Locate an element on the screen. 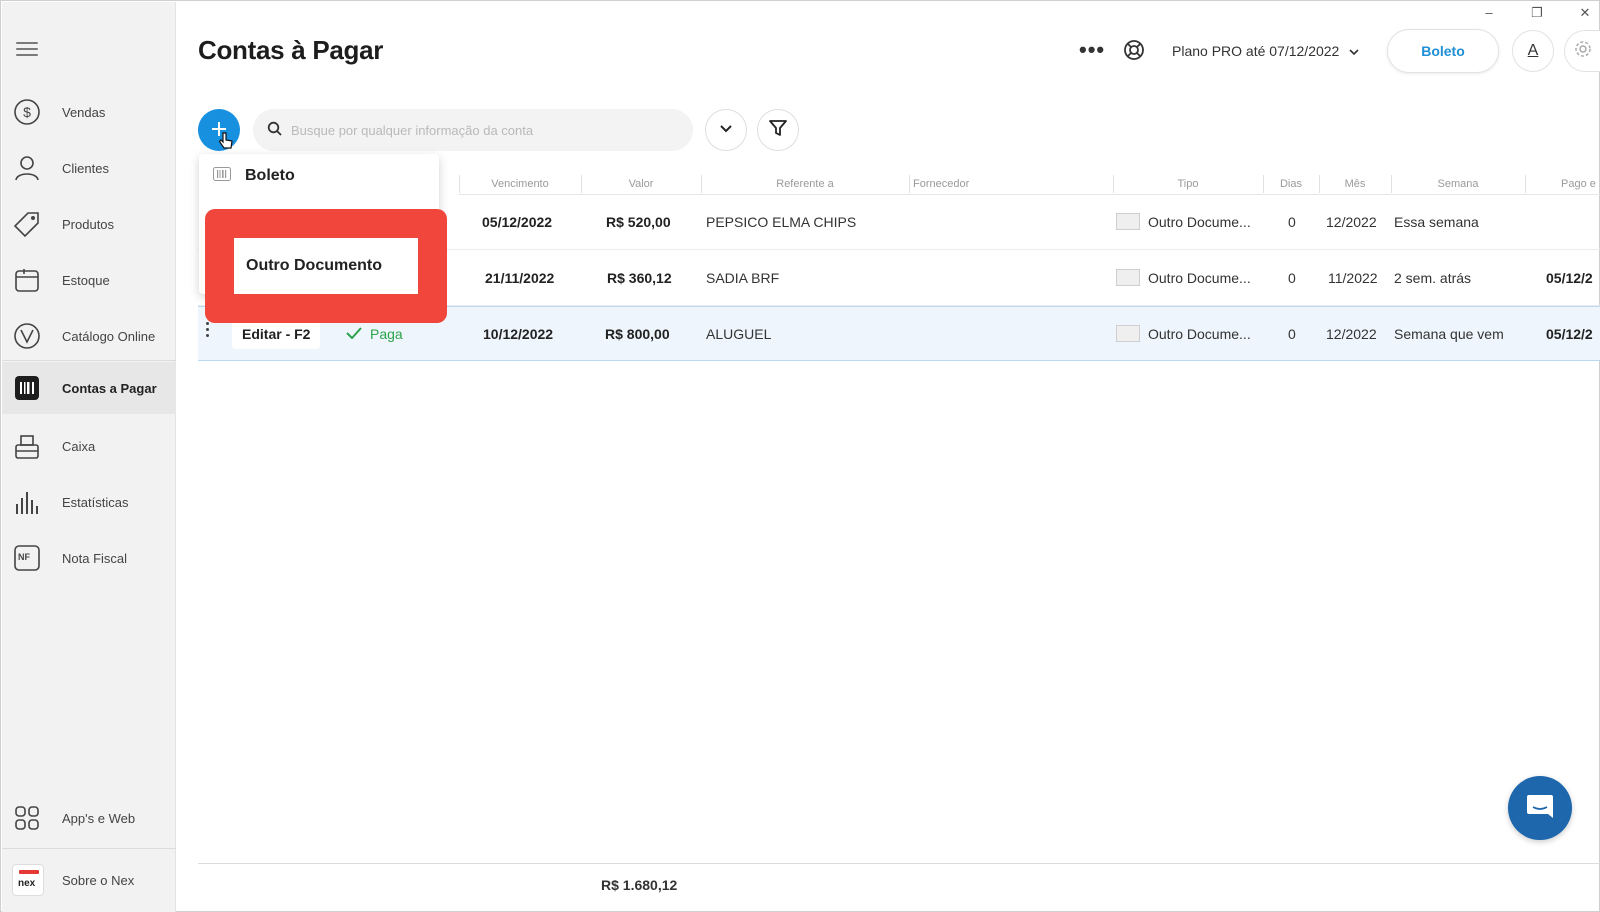 The image size is (1600, 912). cell-referente: PEPSICO ELMA CHIPS is located at coordinates (781, 222).